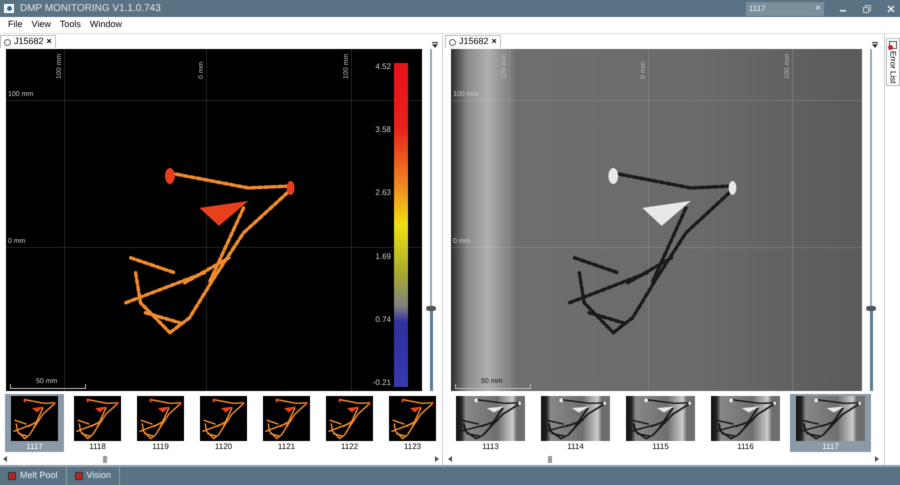  Describe the element at coordinates (223, 446) in the screenshot. I see `thumbnail-label: 1120` at that location.